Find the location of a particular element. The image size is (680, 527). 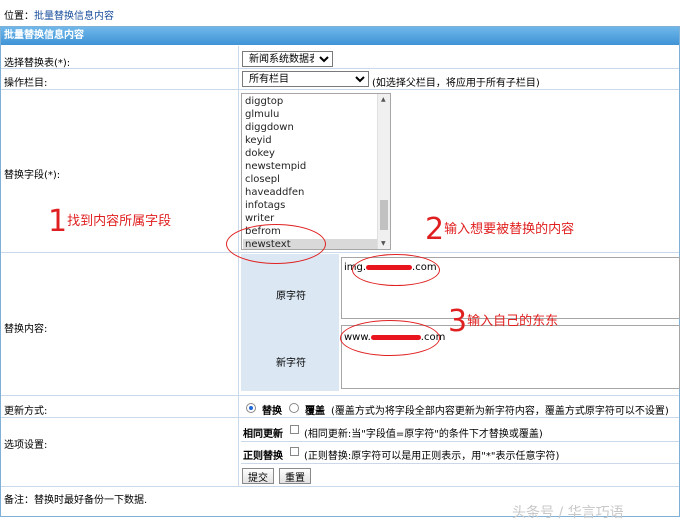

mode-label: 更新方式: is located at coordinates (26, 411).